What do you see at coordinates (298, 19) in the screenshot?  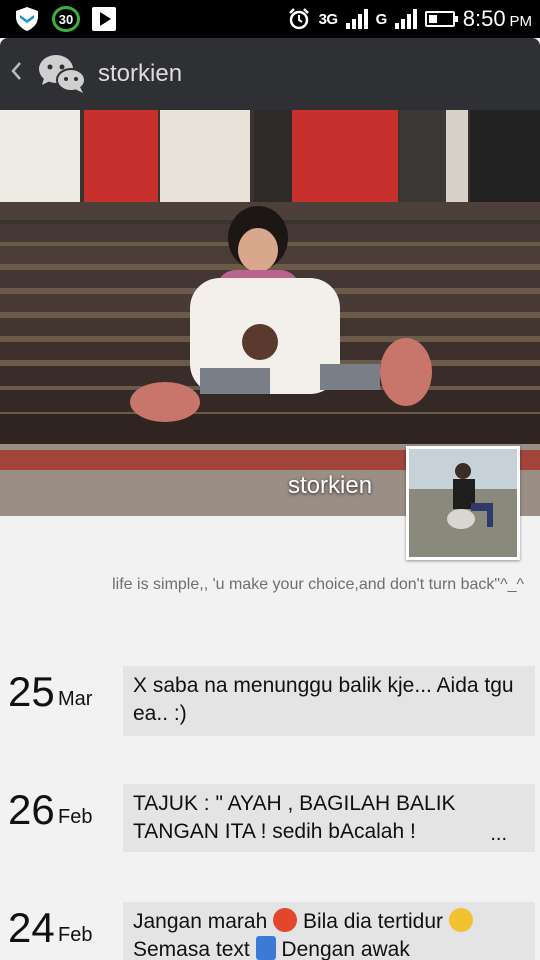 I see `alarm-clock-icon` at bounding box center [298, 19].